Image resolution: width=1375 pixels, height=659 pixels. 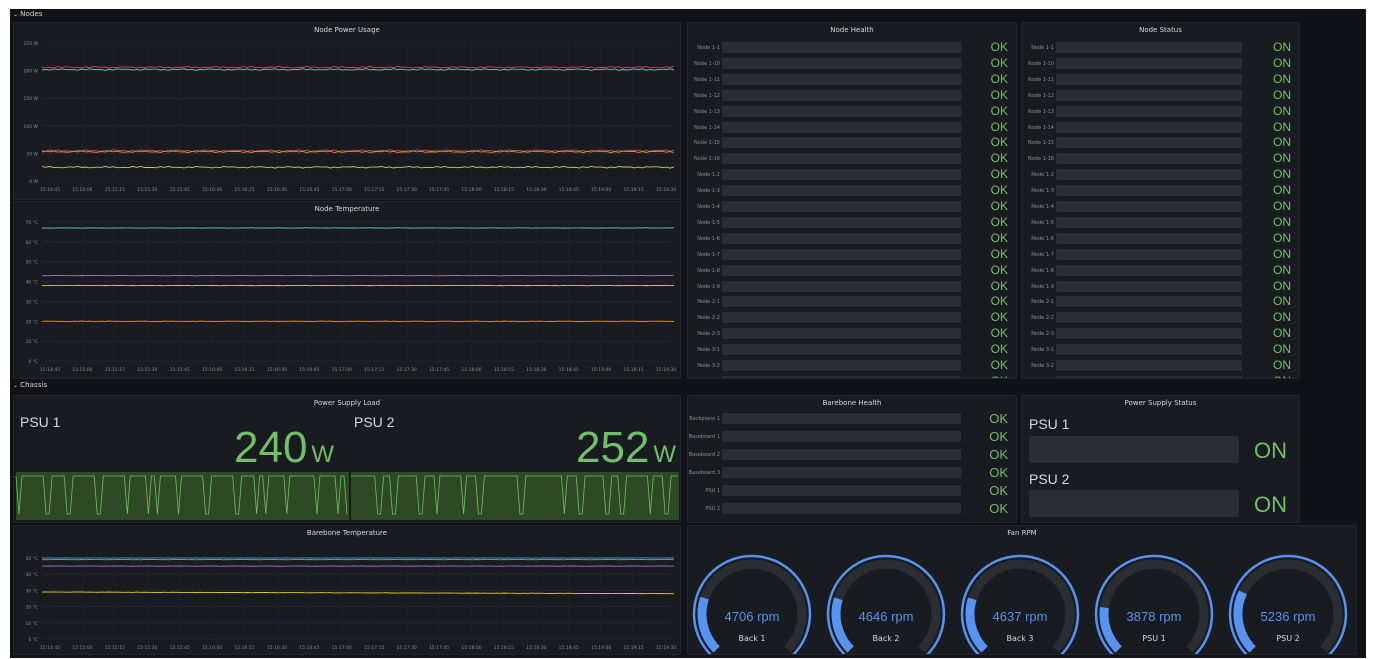 I want to click on fan-gauge: 3878 rpm PSU 1, so click(x=1154, y=601).